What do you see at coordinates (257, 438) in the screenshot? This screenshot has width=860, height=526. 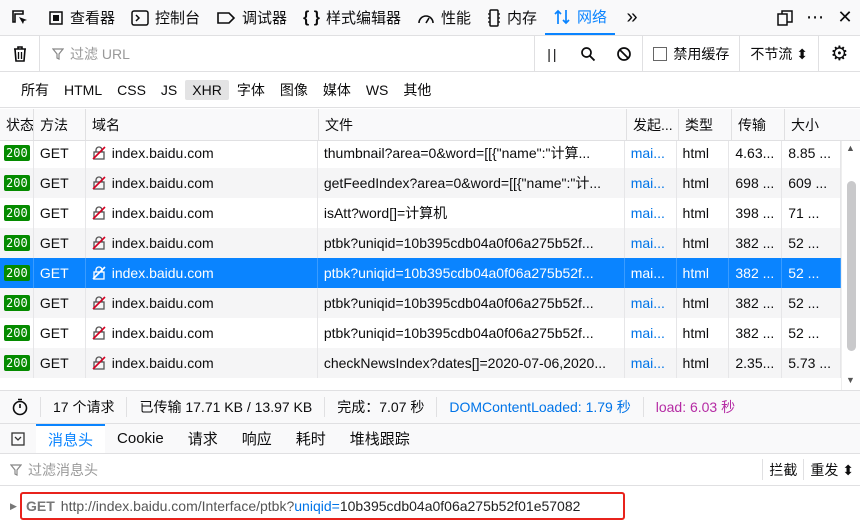 I see `tab-response: 响应` at bounding box center [257, 438].